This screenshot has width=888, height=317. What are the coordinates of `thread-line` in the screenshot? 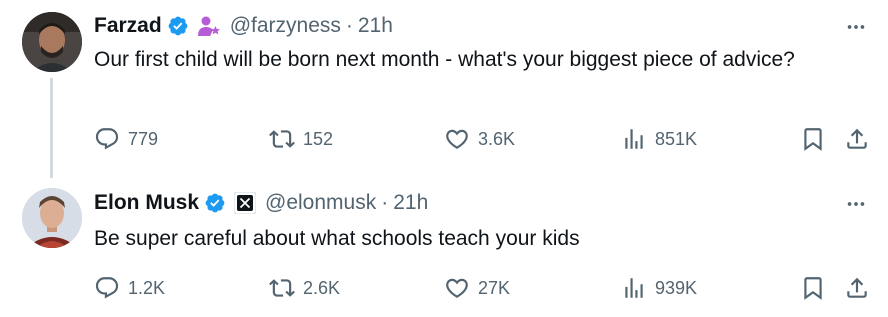 It's located at (51, 128).